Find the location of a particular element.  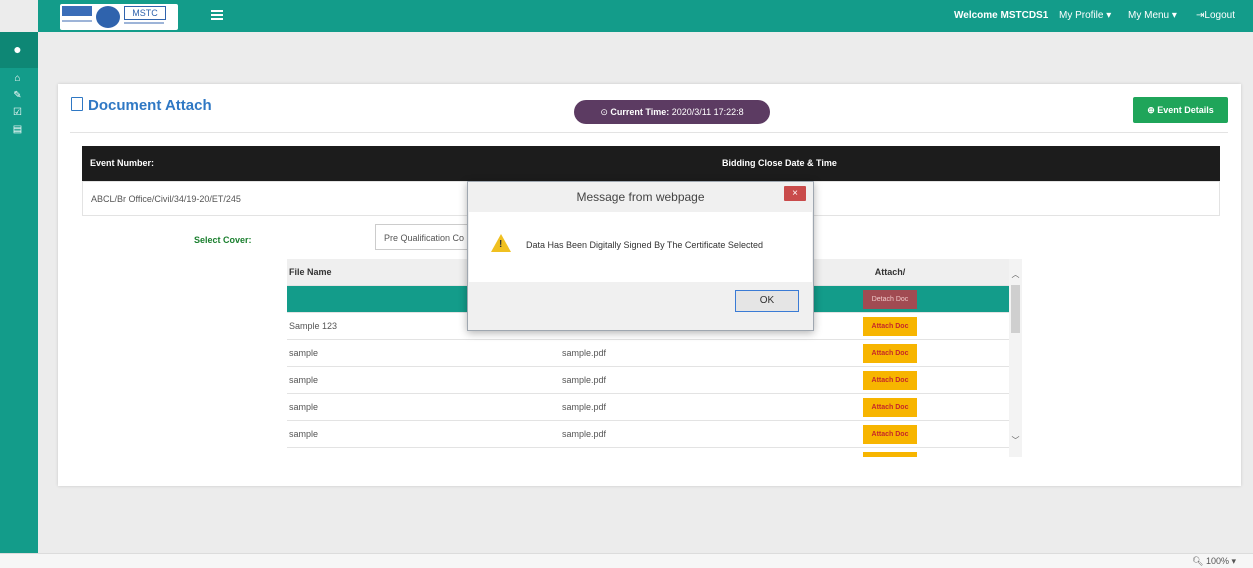

bidding-close-header: Bidding Close Date & Time is located at coordinates (779, 163).